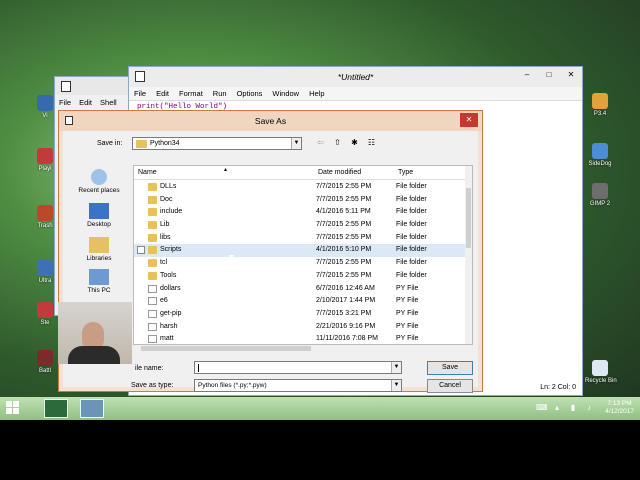 The height and width of the screenshot is (480, 640). What do you see at coordinates (469, 120) in the screenshot?
I see `dialog-close-button: ✕` at bounding box center [469, 120].